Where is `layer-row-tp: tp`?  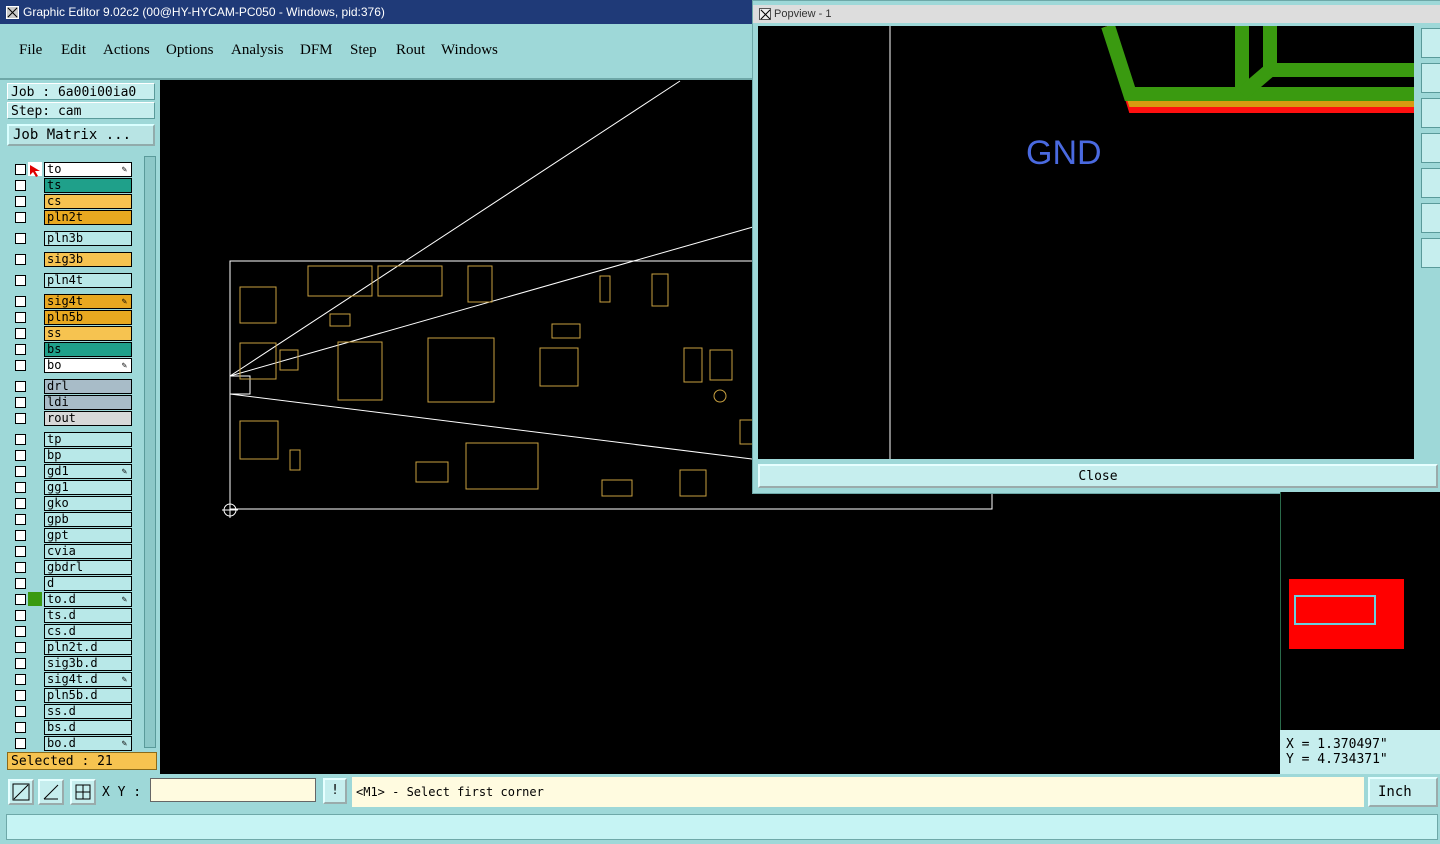
layer-row-tp: tp is located at coordinates (72, 439).